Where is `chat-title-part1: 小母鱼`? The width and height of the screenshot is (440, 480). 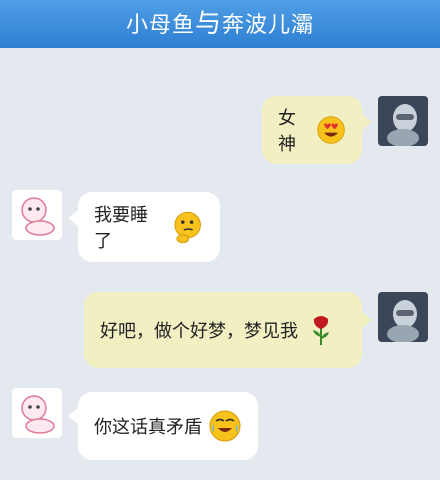
chat-title-part1: 小母鱼 is located at coordinates (160, 25).